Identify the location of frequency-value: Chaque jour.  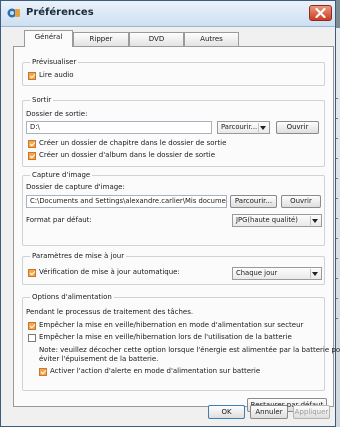
(257, 273).